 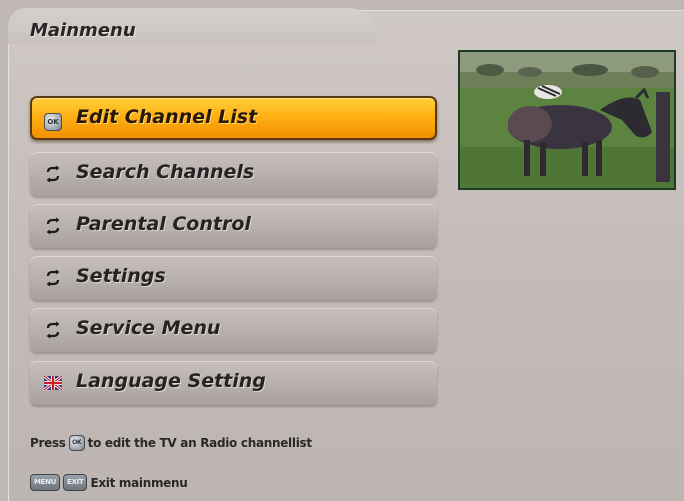 I want to click on menu-item-language-setting: Language Setting, so click(x=233, y=383).